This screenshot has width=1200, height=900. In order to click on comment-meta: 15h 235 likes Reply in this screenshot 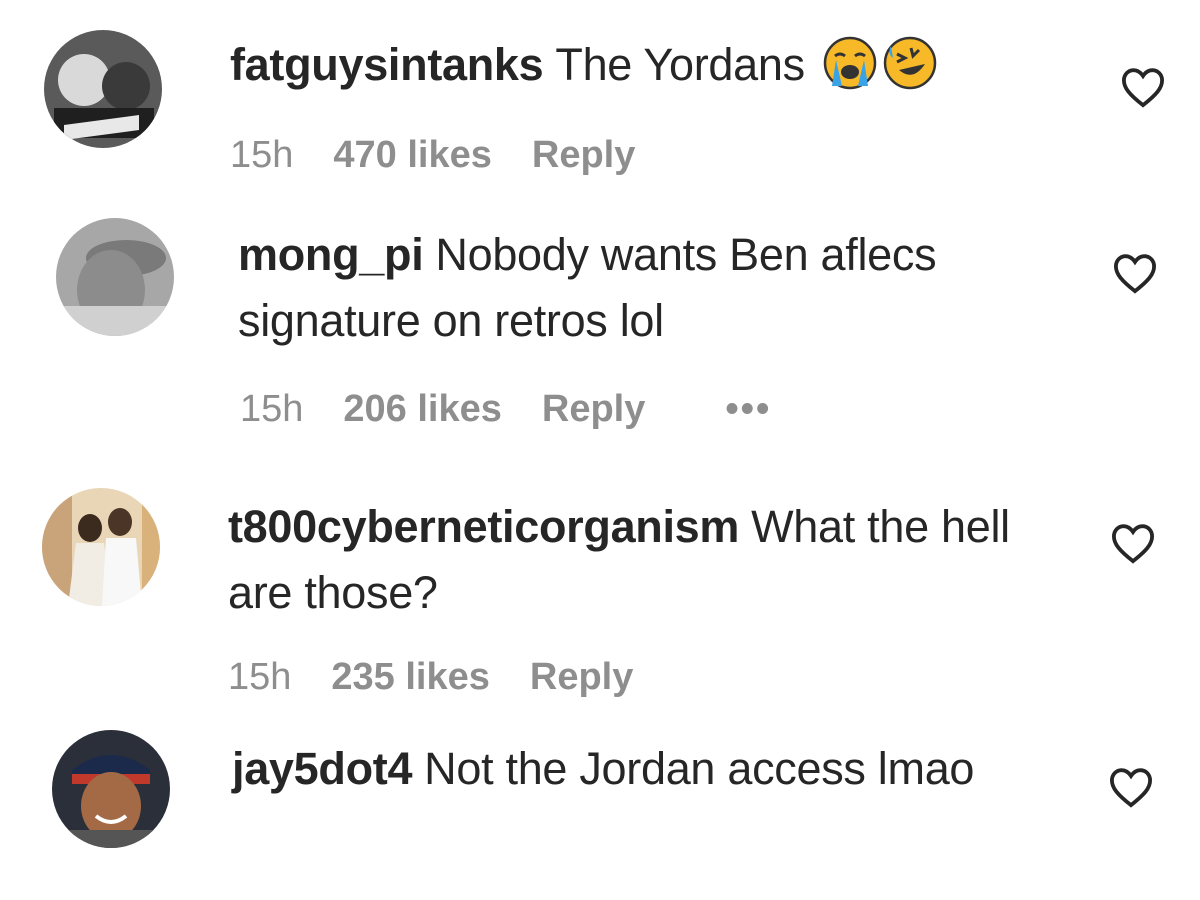, I will do `click(450, 677)`.